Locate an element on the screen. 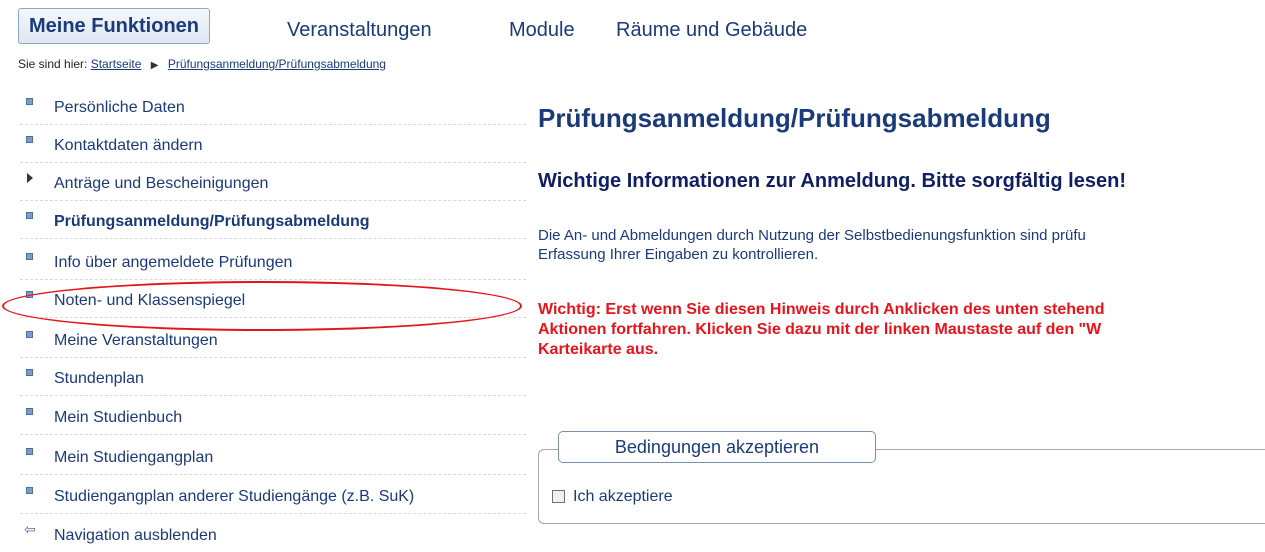 Image resolution: width=1265 pixels, height=552 pixels. sidebar-item-label: Kontaktdaten ändern is located at coordinates (128, 145).